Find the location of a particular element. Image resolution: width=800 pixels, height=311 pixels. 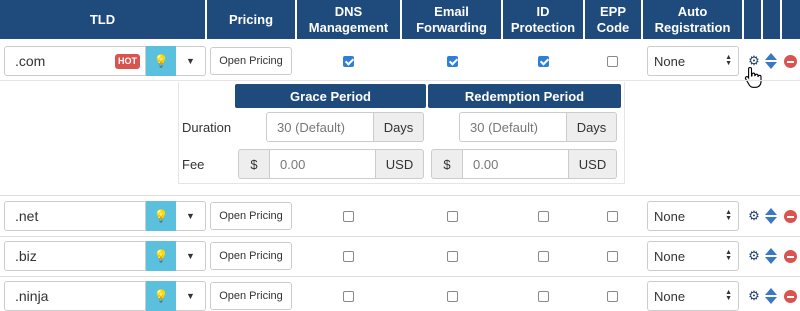

header-auto-line2: Registration is located at coordinates (692, 27).